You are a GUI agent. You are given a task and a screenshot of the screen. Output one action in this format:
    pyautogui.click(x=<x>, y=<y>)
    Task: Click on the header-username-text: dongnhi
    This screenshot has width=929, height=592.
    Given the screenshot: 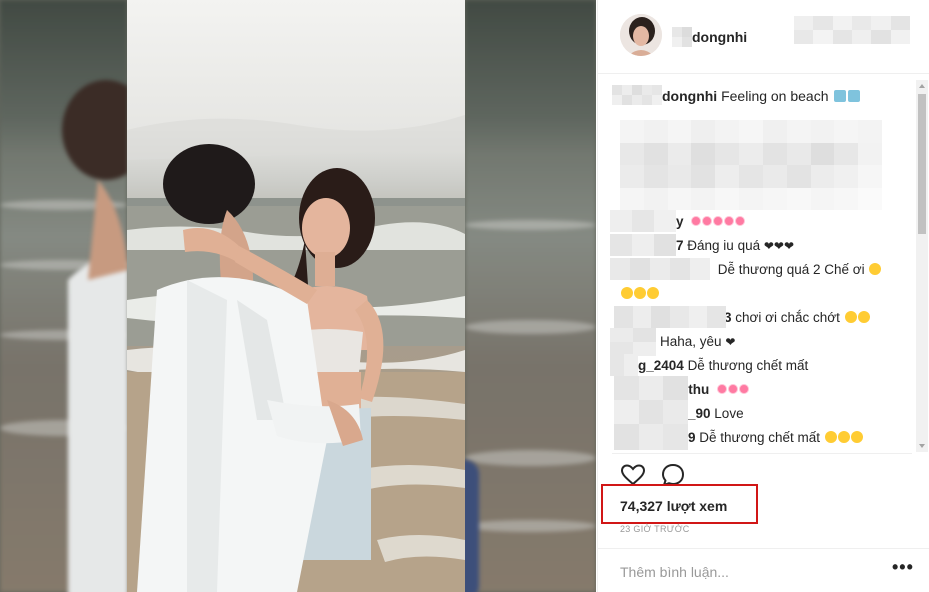 What is the action you would take?
    pyautogui.click(x=720, y=37)
    